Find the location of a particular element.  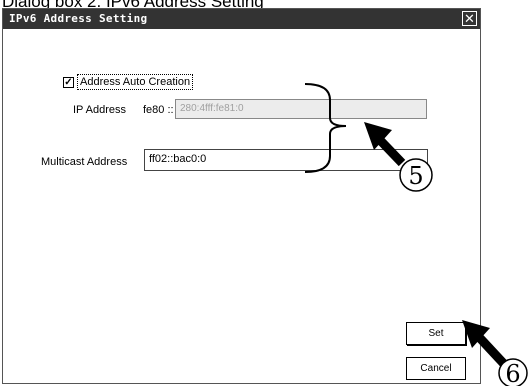

close-icon: ✕ is located at coordinates (469, 18).